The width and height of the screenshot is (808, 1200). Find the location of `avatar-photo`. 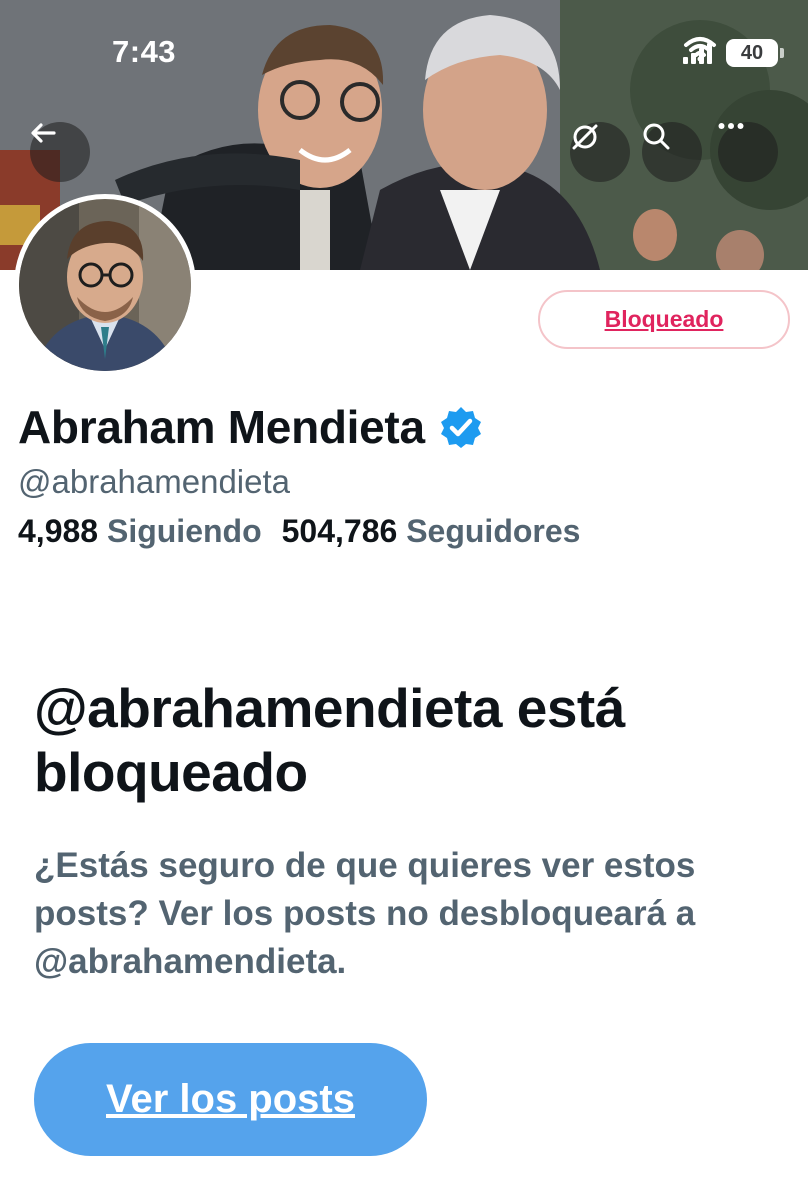

avatar-photo is located at coordinates (105, 285).